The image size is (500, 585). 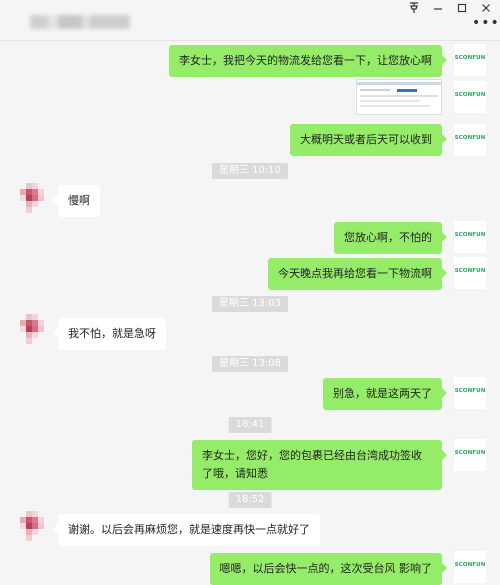 What do you see at coordinates (250, 364) in the screenshot?
I see `timestamp: 星期三 13:08` at bounding box center [250, 364].